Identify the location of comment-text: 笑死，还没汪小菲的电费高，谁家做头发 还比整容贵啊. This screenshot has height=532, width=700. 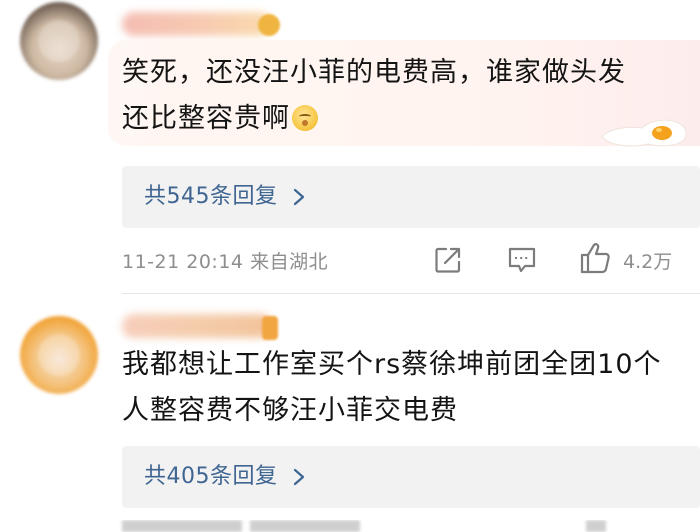
(392, 96).